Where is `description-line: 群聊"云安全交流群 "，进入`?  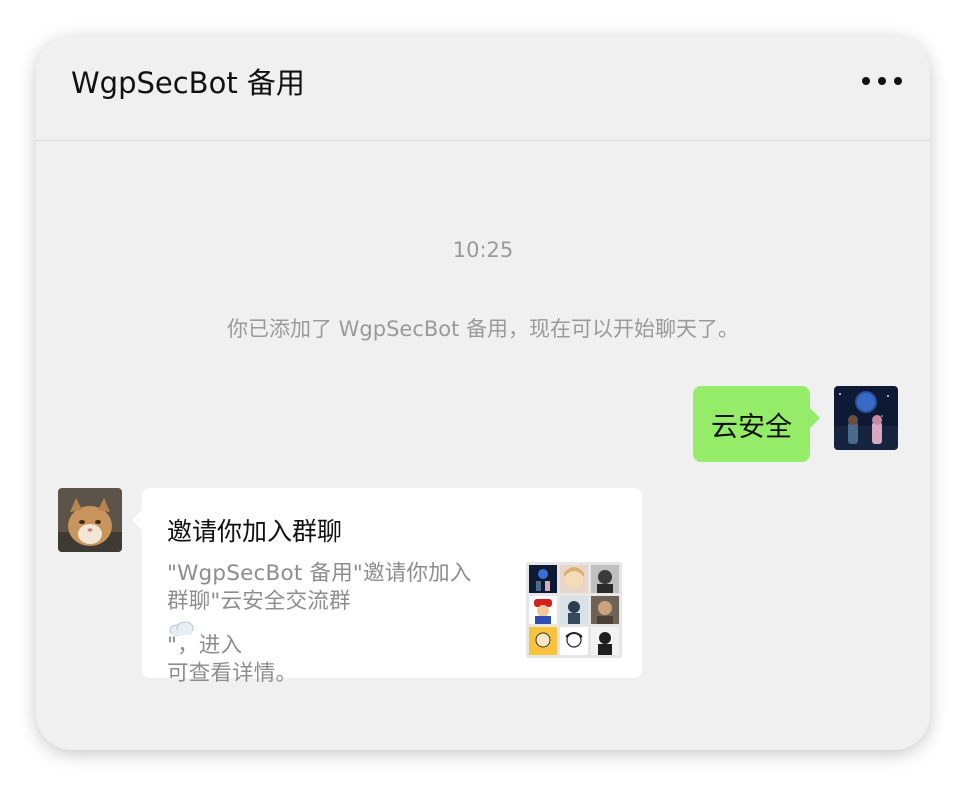
description-line: 群聊"云安全交流群 "，进入 is located at coordinates (337, 624).